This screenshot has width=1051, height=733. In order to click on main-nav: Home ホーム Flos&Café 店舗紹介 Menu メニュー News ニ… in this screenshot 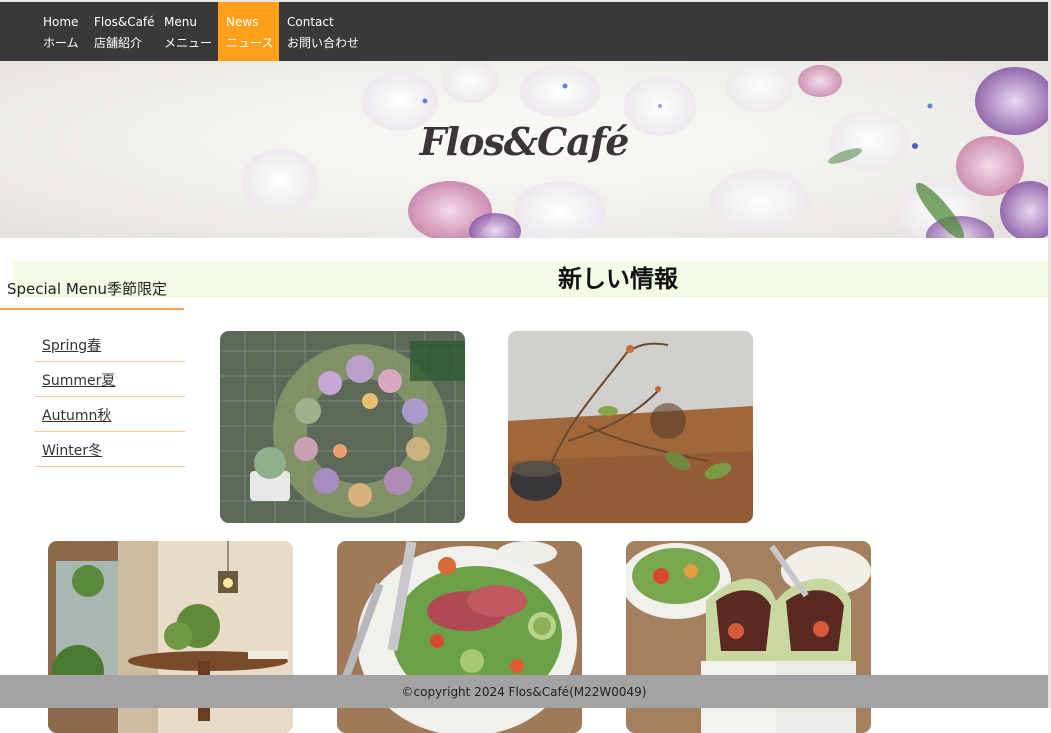, I will do `click(524, 31)`.